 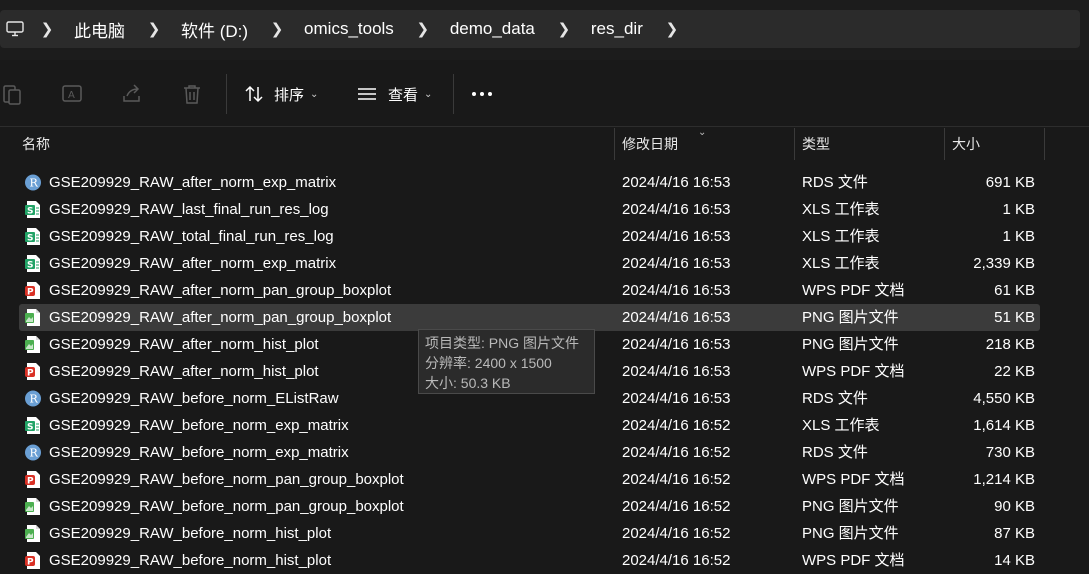 I want to click on column-header-name: 名称, so click(x=36, y=144).